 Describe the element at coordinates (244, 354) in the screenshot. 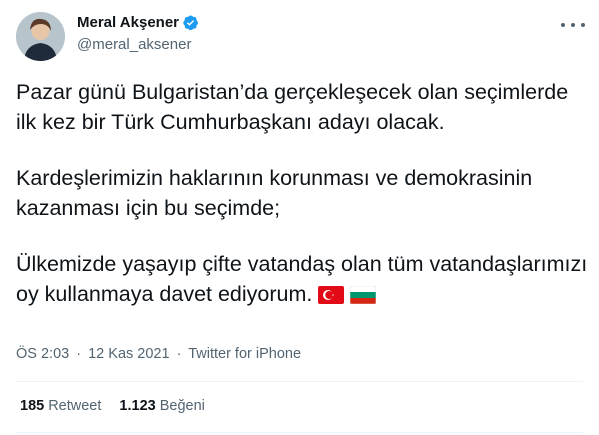

I see `tweet-source: Twitter for iPhone` at that location.